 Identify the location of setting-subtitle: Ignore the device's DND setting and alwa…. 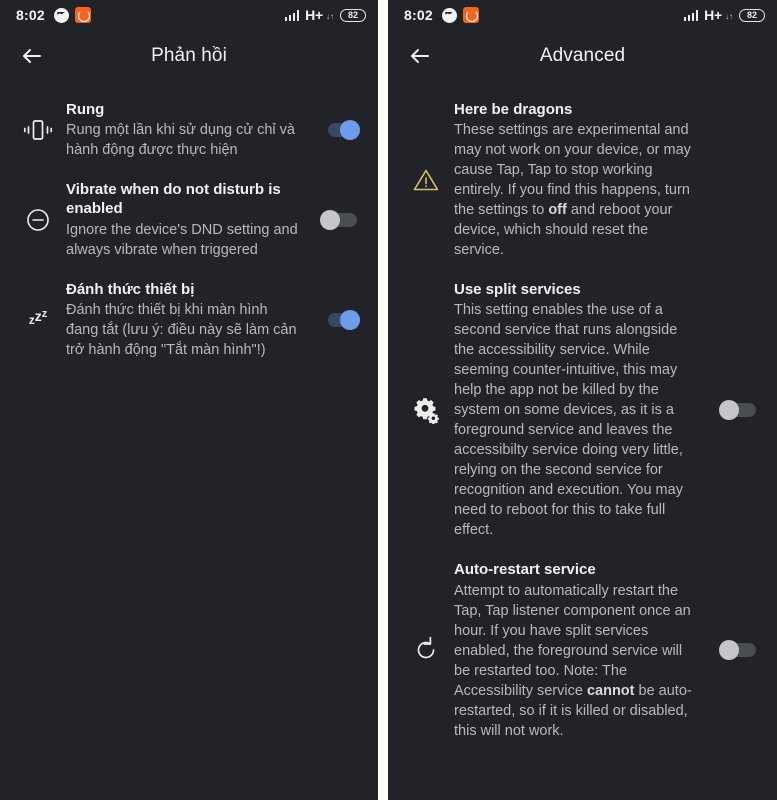
(182, 239).